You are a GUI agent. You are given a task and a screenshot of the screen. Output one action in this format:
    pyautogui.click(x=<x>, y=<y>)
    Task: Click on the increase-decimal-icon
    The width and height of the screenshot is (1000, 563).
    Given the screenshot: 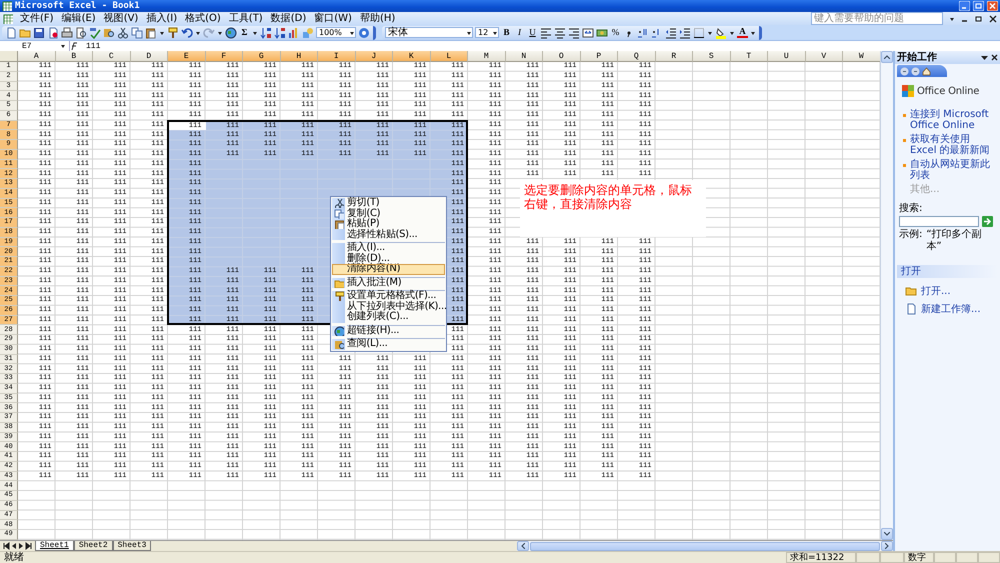 What is the action you would take?
    pyautogui.click(x=643, y=32)
    